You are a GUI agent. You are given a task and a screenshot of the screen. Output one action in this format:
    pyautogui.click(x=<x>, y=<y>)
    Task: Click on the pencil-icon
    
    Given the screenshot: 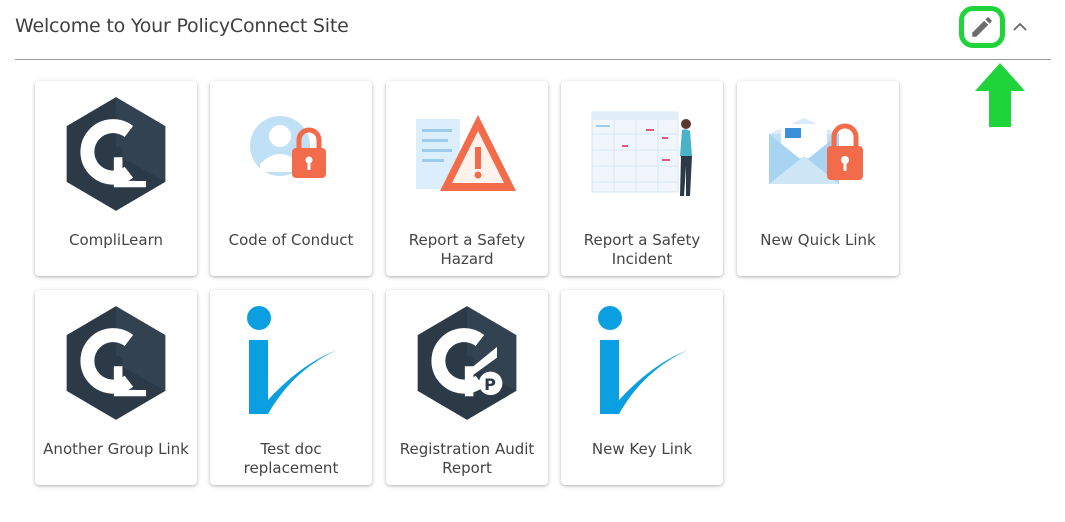 What is the action you would take?
    pyautogui.click(x=982, y=27)
    